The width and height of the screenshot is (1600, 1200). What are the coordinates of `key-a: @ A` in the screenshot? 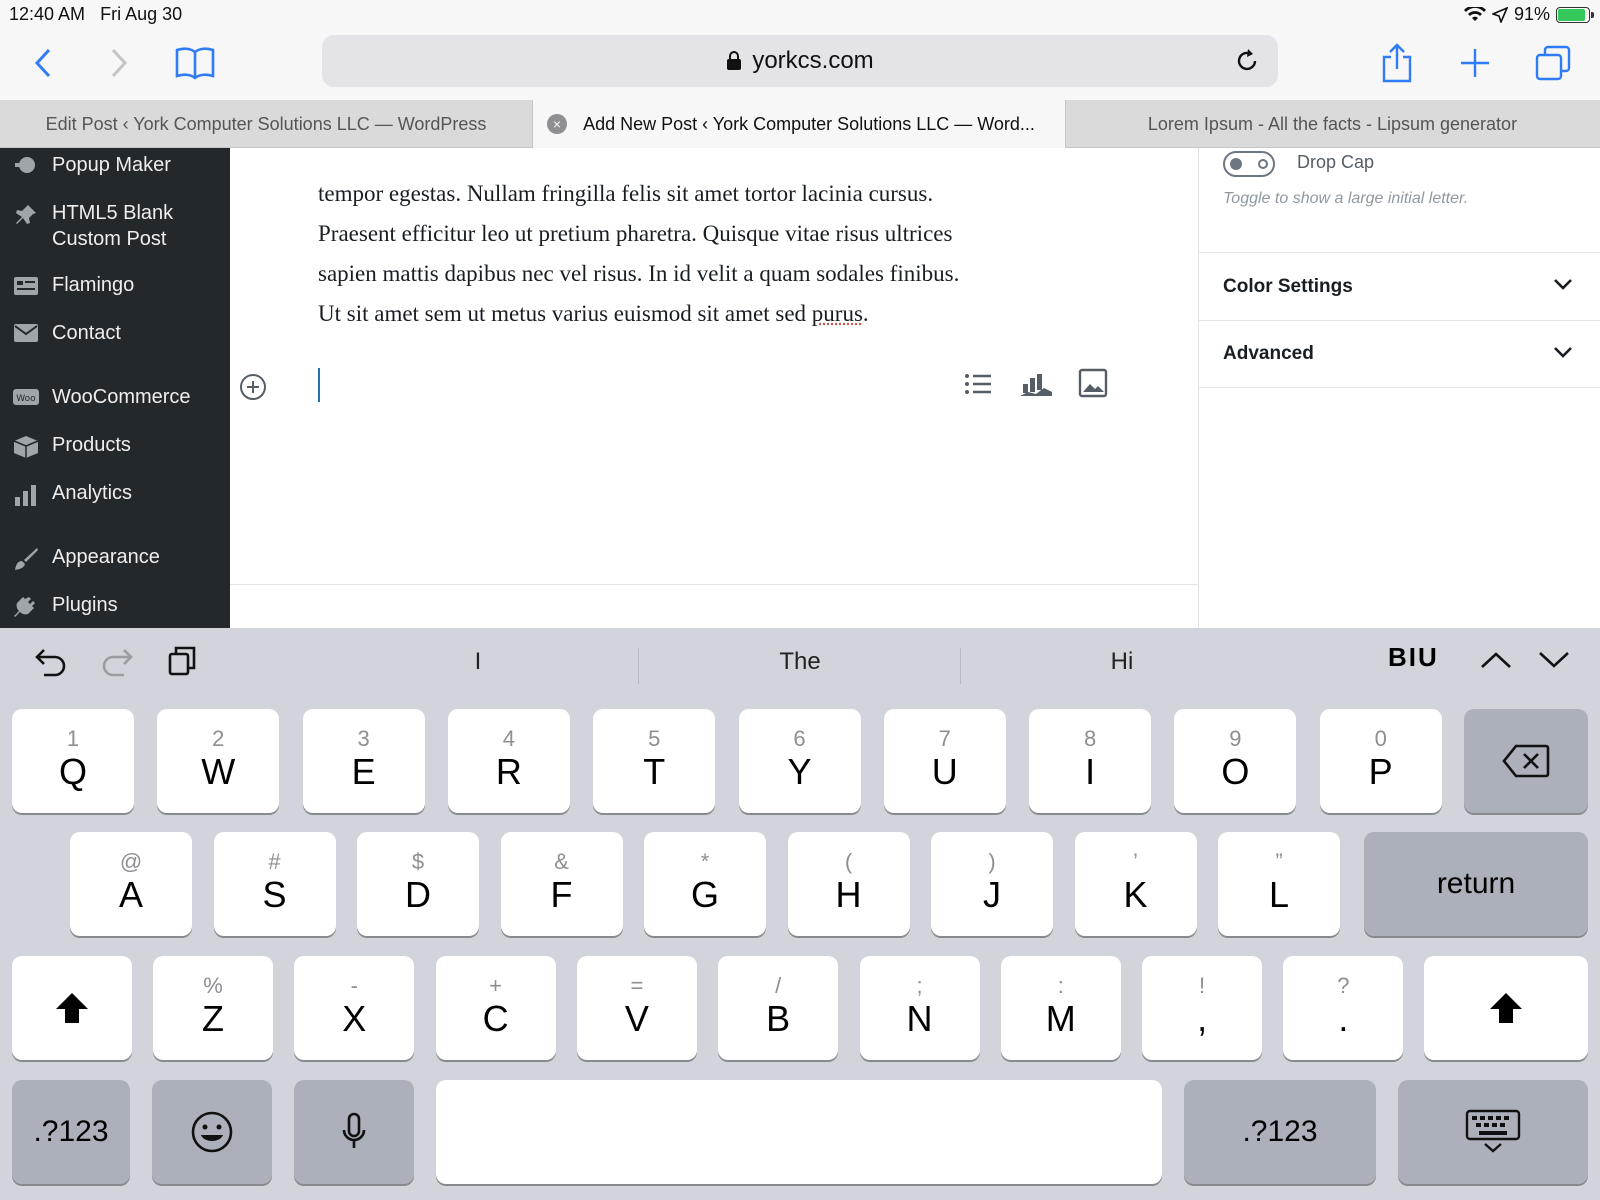 It's located at (131, 884).